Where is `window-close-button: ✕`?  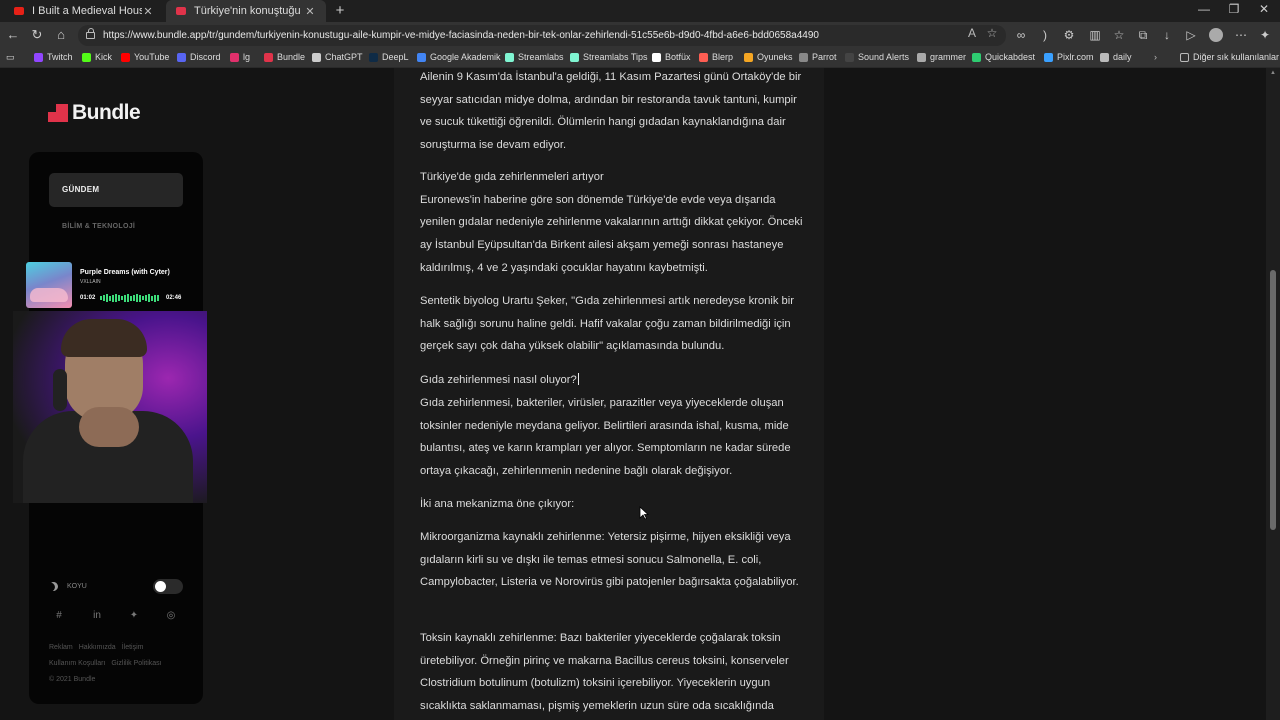 window-close-button: ✕ is located at coordinates (1264, 9).